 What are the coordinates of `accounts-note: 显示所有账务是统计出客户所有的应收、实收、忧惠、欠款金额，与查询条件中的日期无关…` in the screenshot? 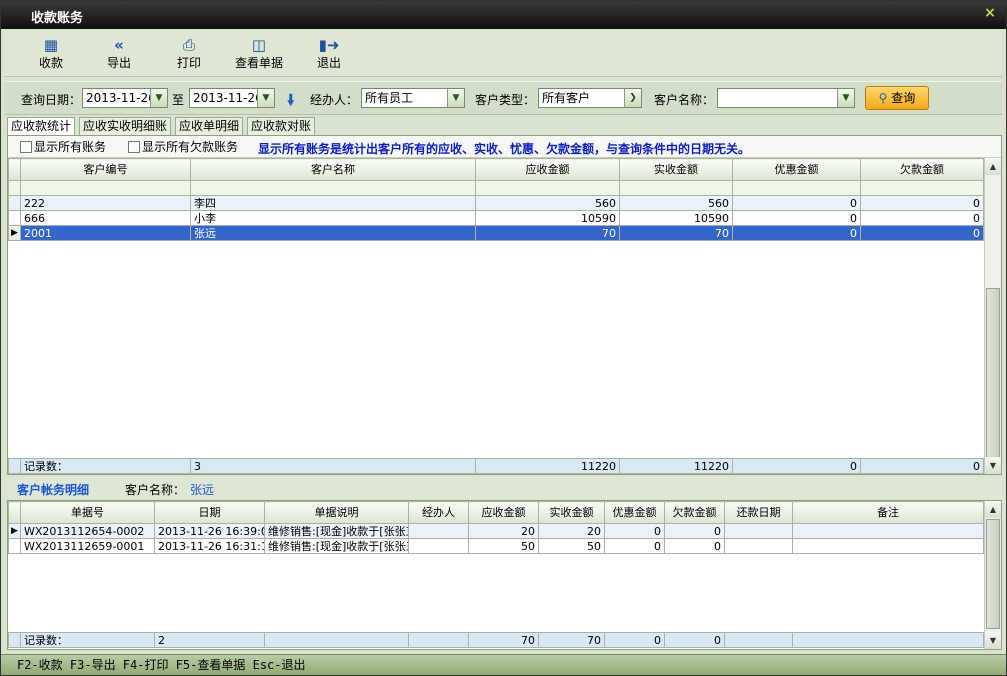 It's located at (504, 149).